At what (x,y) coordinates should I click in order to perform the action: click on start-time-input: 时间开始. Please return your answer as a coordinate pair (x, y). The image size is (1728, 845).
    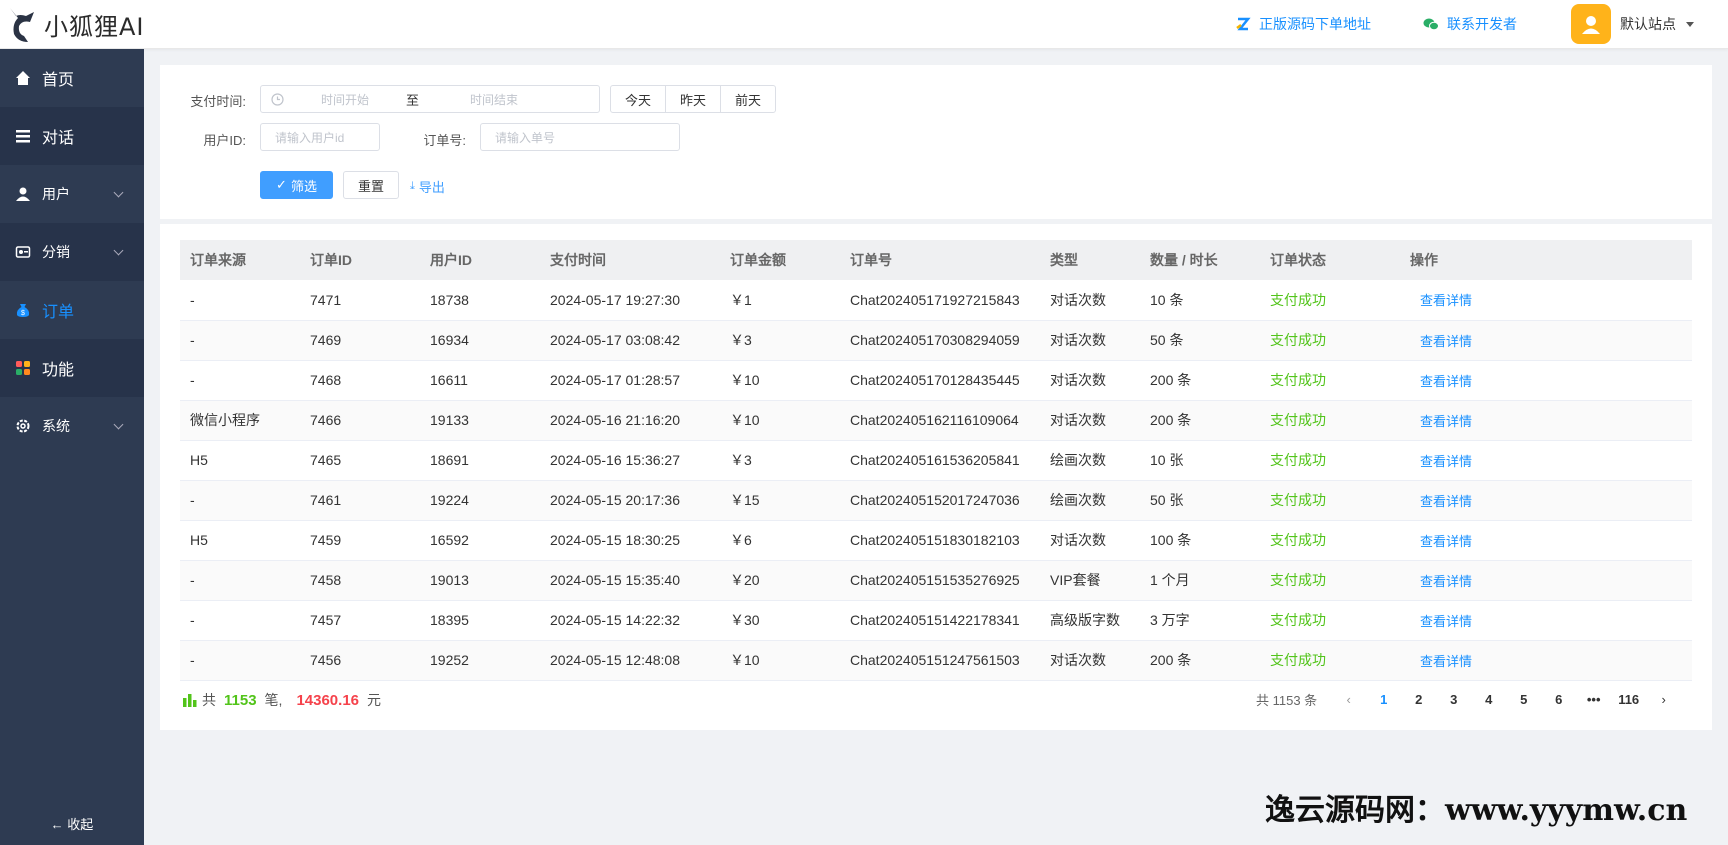
    Looking at the image, I should click on (345, 99).